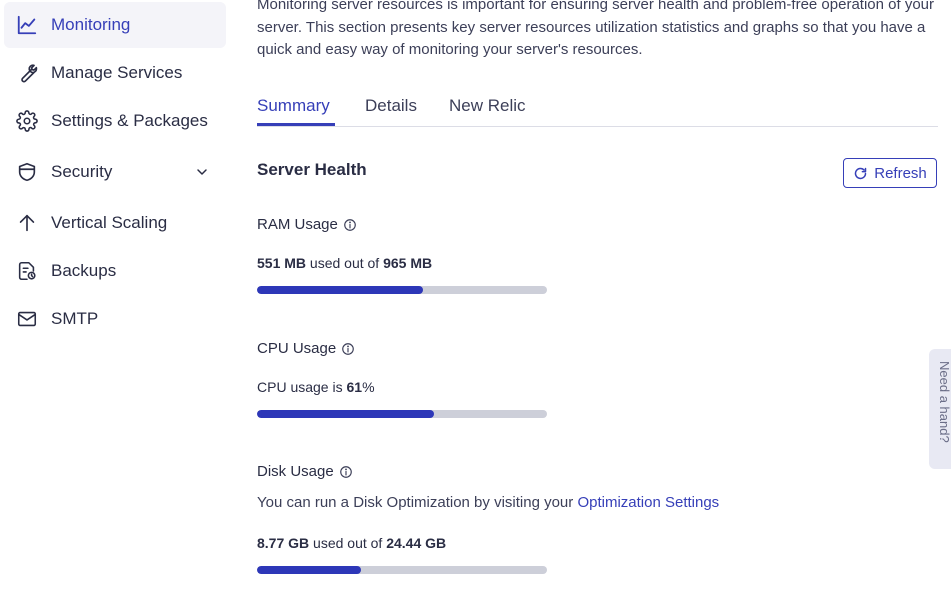 This screenshot has width=951, height=611. What do you see at coordinates (416, 543) in the screenshot?
I see `disk-total: 24.44 GB` at bounding box center [416, 543].